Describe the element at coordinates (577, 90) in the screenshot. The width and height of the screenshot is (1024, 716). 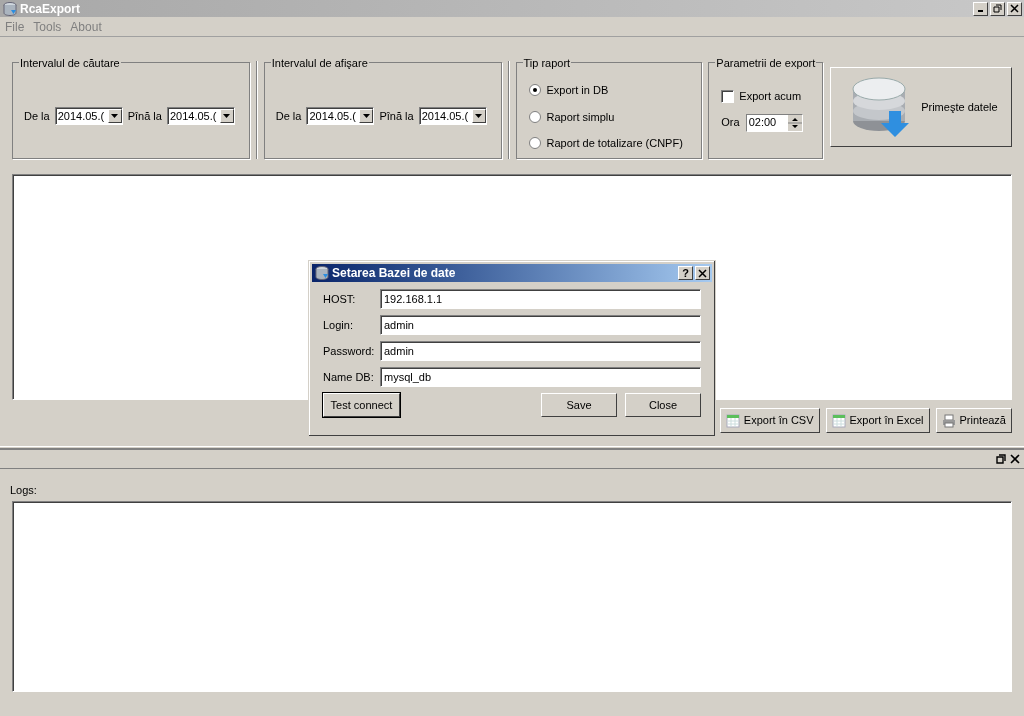
I see `radio-label: Export in DB` at that location.